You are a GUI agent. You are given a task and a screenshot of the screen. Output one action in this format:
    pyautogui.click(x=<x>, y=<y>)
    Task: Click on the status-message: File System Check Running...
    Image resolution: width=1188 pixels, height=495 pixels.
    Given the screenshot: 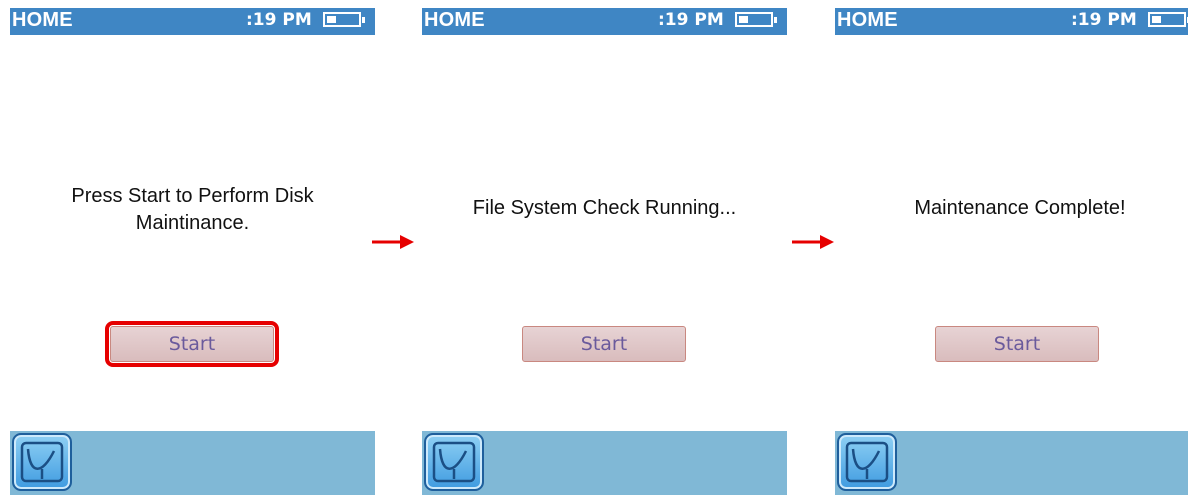 What is the action you would take?
    pyautogui.click(x=604, y=208)
    